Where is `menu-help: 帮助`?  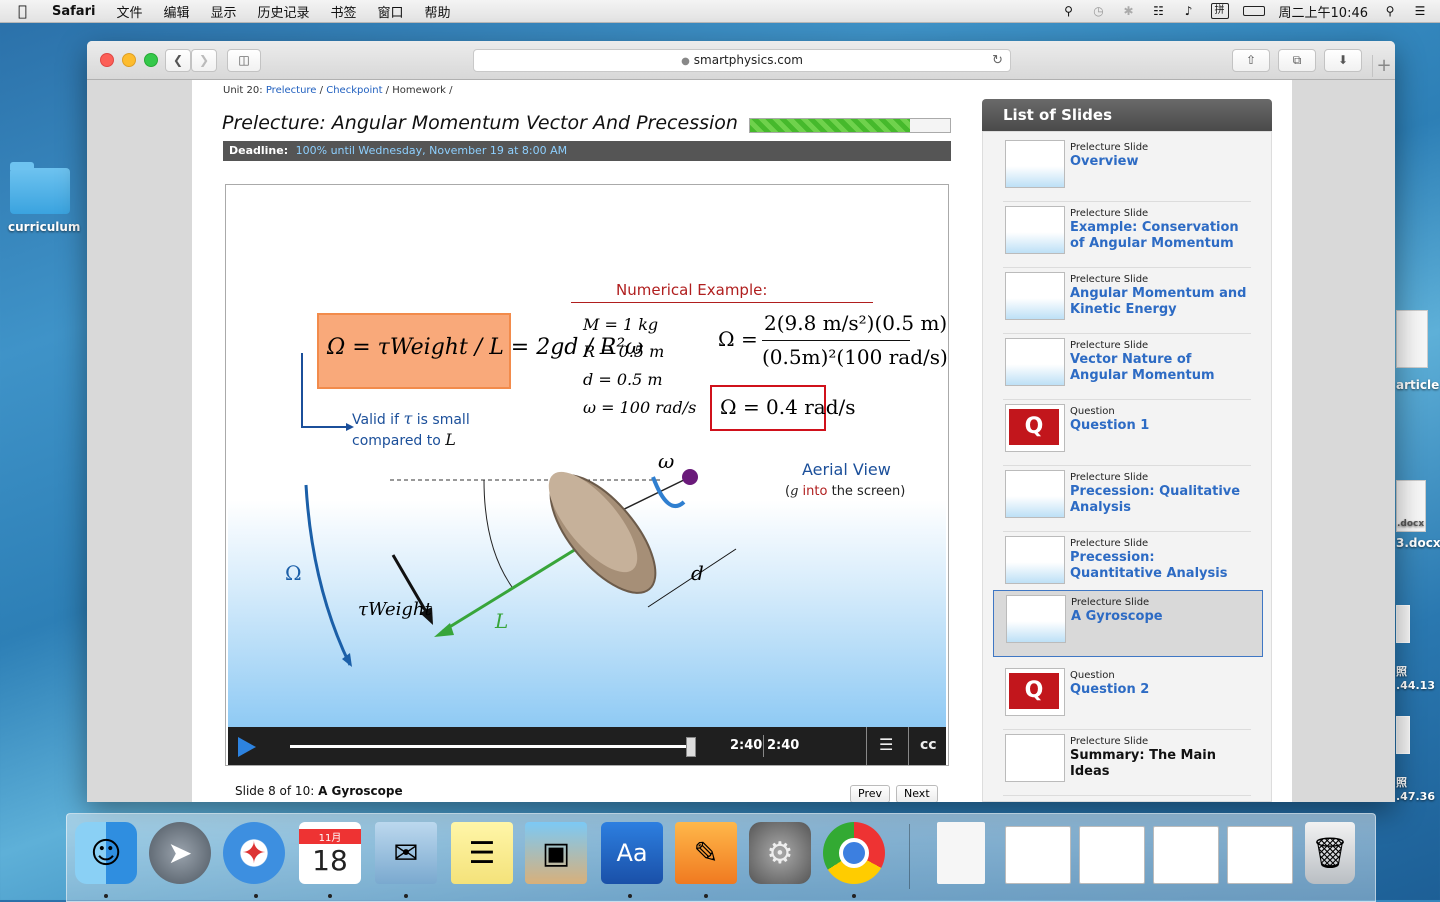 menu-help: 帮助 is located at coordinates (438, 11).